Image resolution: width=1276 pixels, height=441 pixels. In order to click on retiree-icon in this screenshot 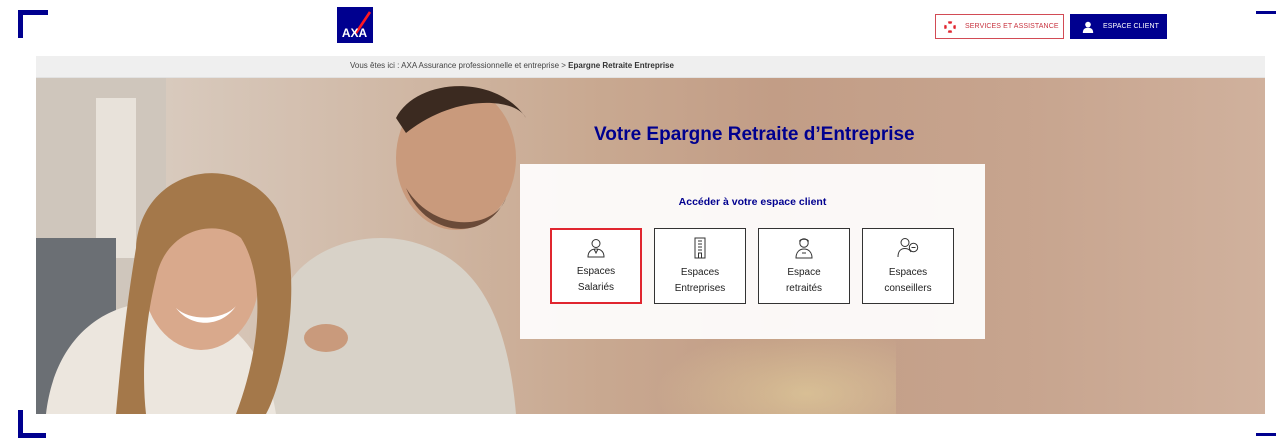, I will do `click(804, 248)`.